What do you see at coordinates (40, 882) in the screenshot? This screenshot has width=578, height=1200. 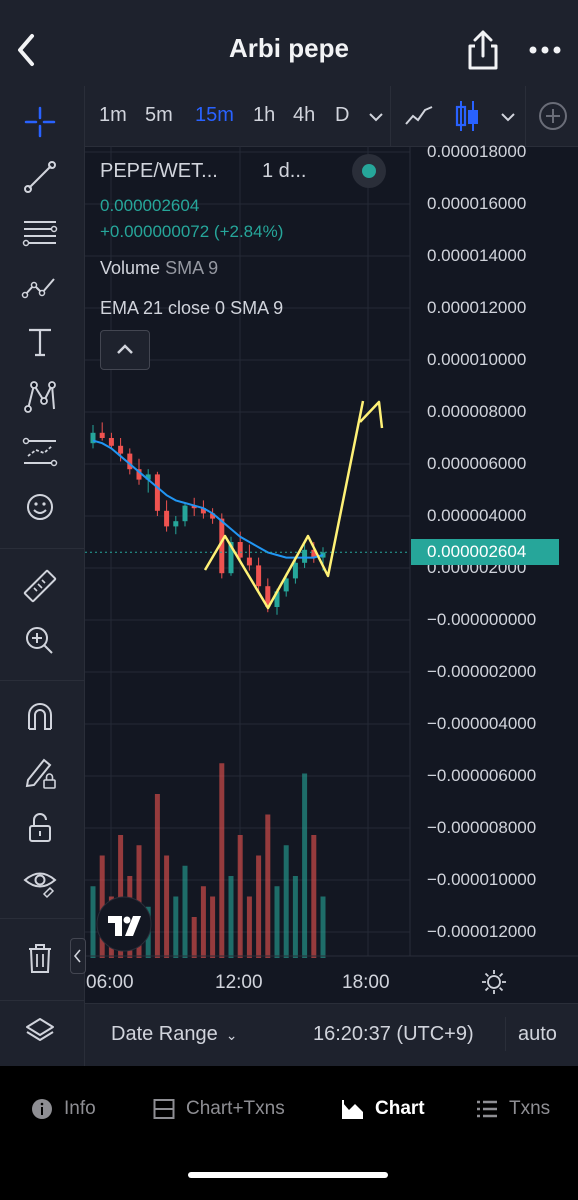 I see `hide-drawings-button` at bounding box center [40, 882].